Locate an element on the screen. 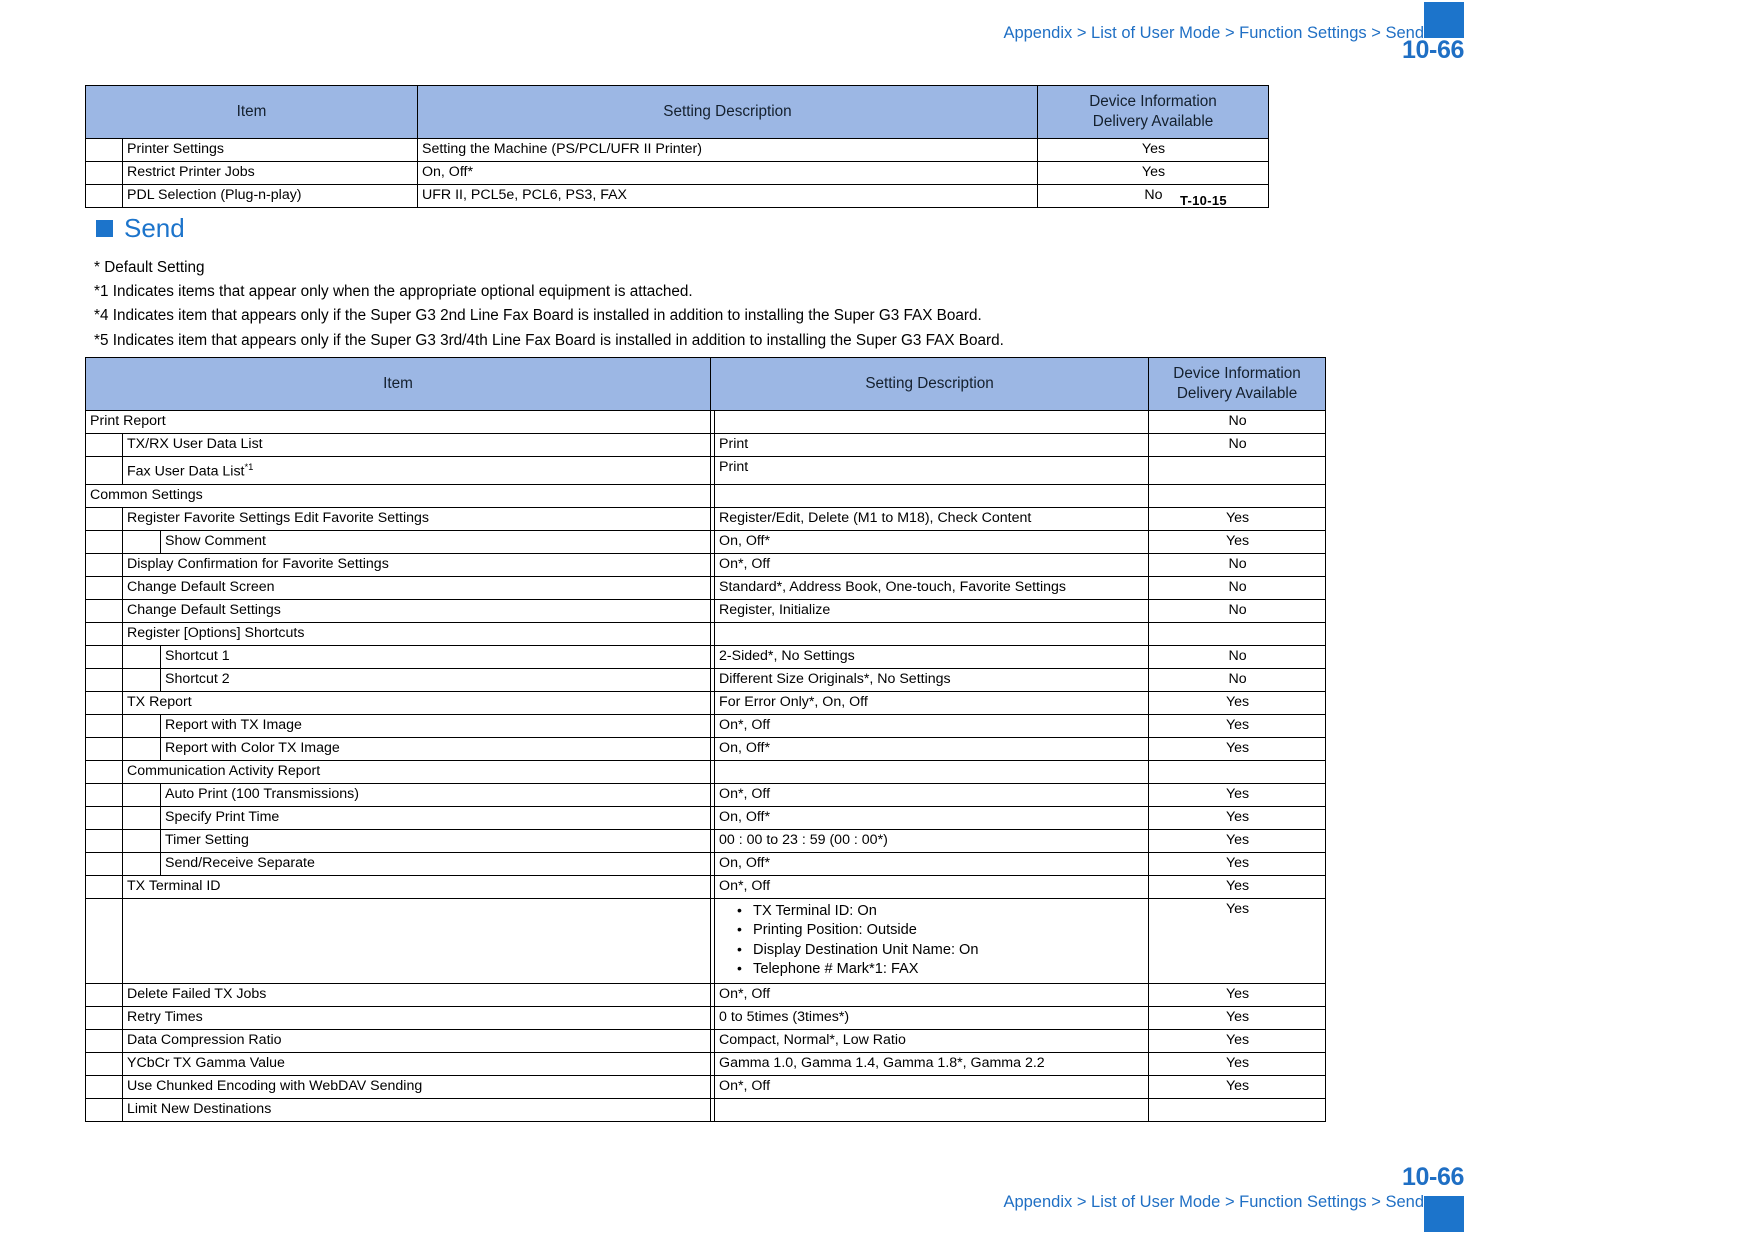 This screenshot has height=1240, width=1754. setting-label: On*, Off is located at coordinates (745, 885).